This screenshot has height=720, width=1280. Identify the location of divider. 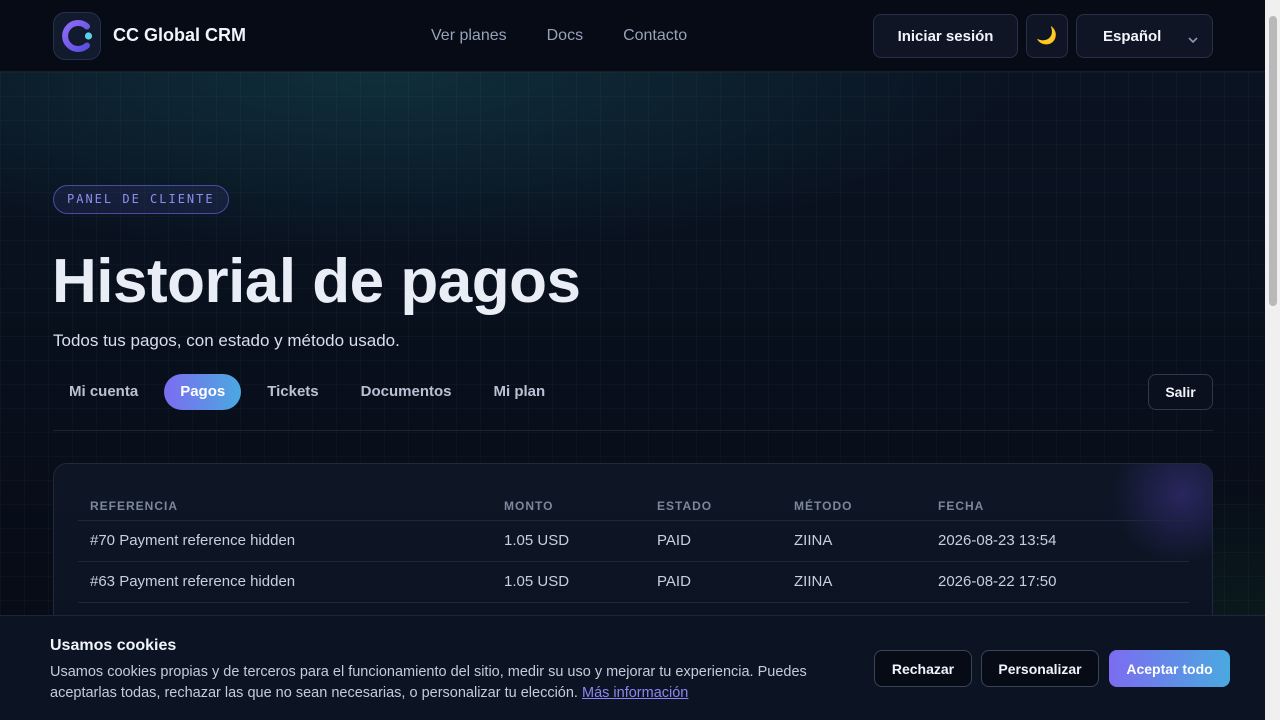
(633, 430).